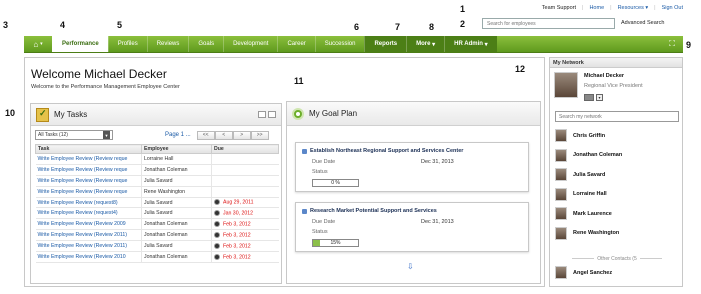 The image size is (701, 294). I want to click on network-contact: Mark Laurence, so click(583, 213).